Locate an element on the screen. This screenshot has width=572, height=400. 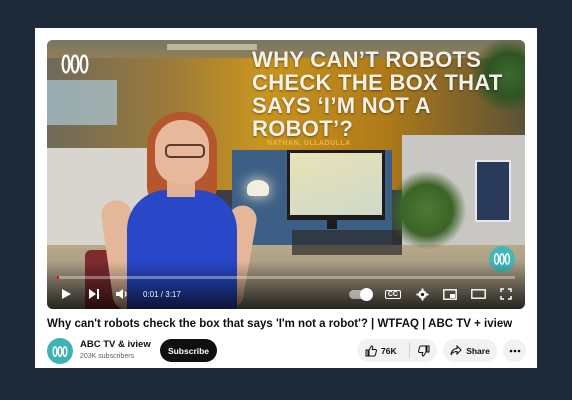
more-actions-button is located at coordinates (514, 350).